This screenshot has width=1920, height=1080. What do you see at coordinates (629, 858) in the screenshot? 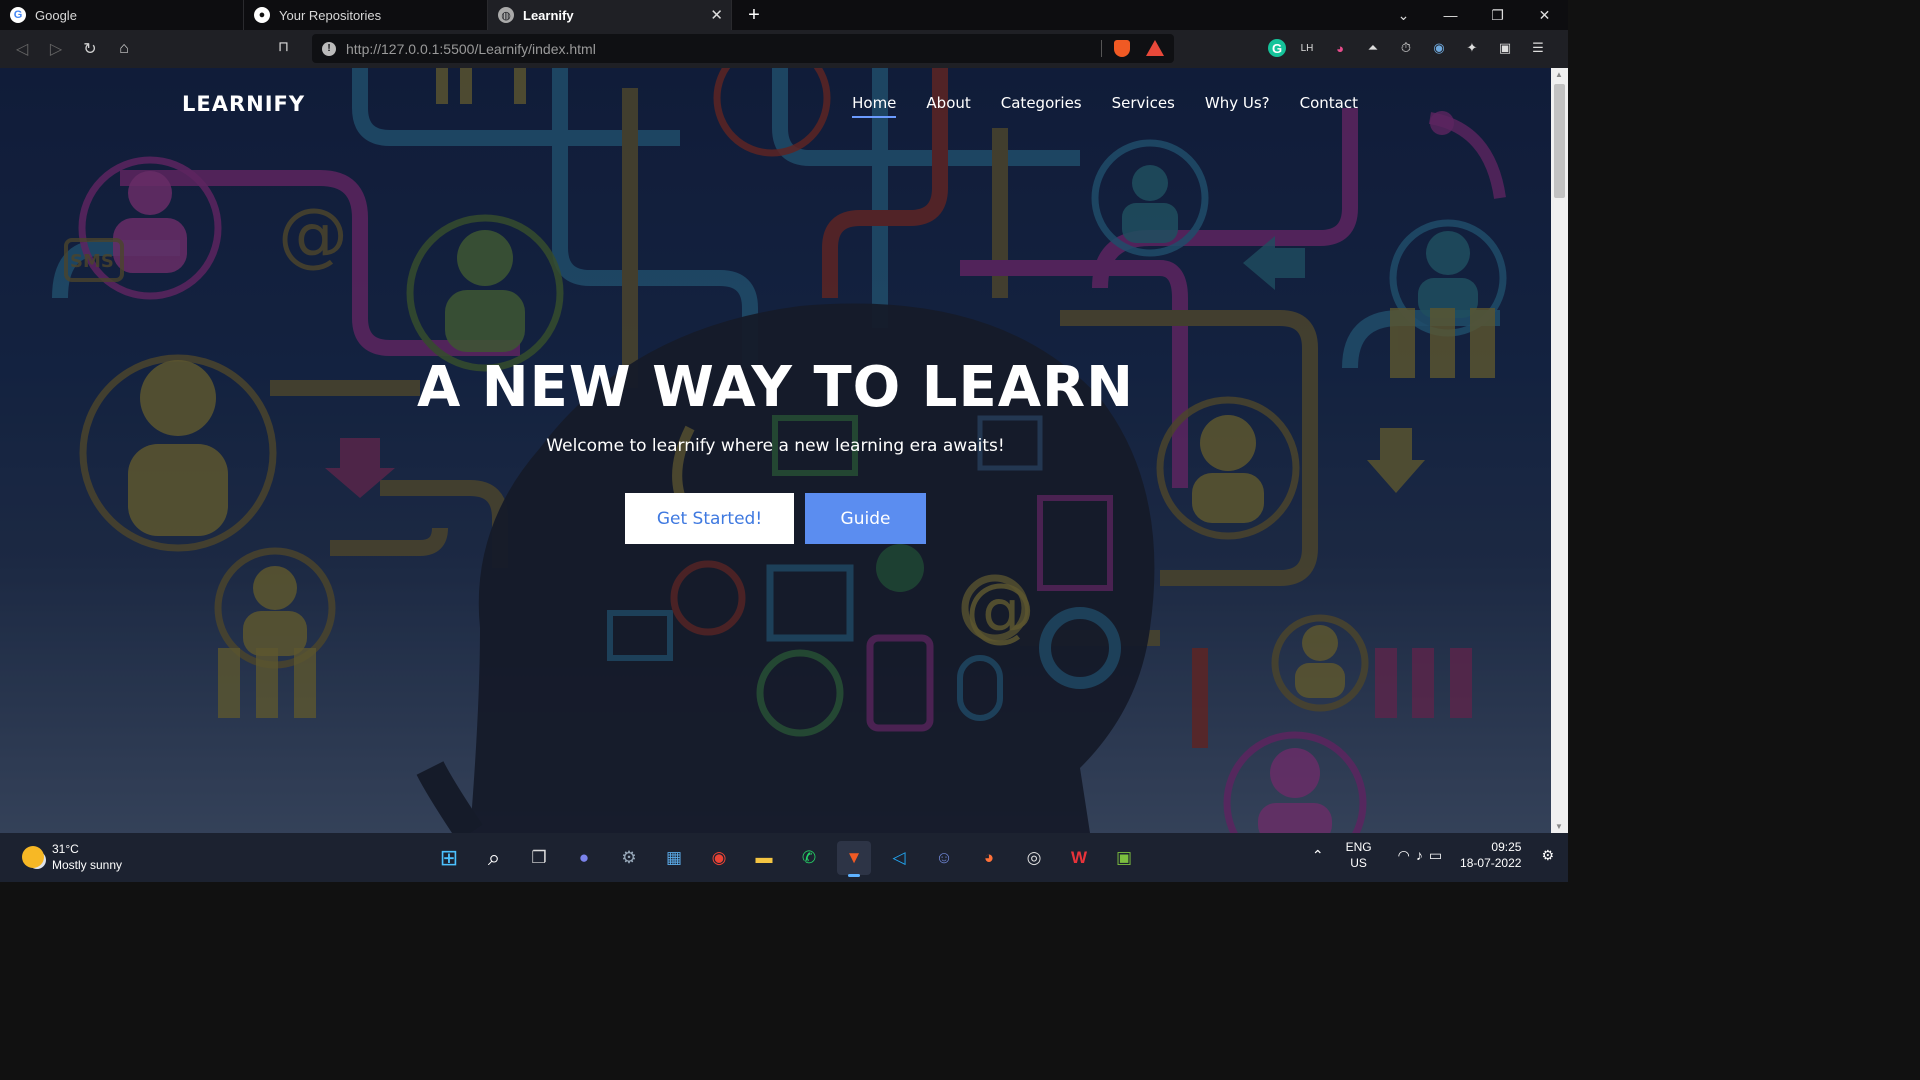
I see `settings-gear-icon: ⚙` at bounding box center [629, 858].